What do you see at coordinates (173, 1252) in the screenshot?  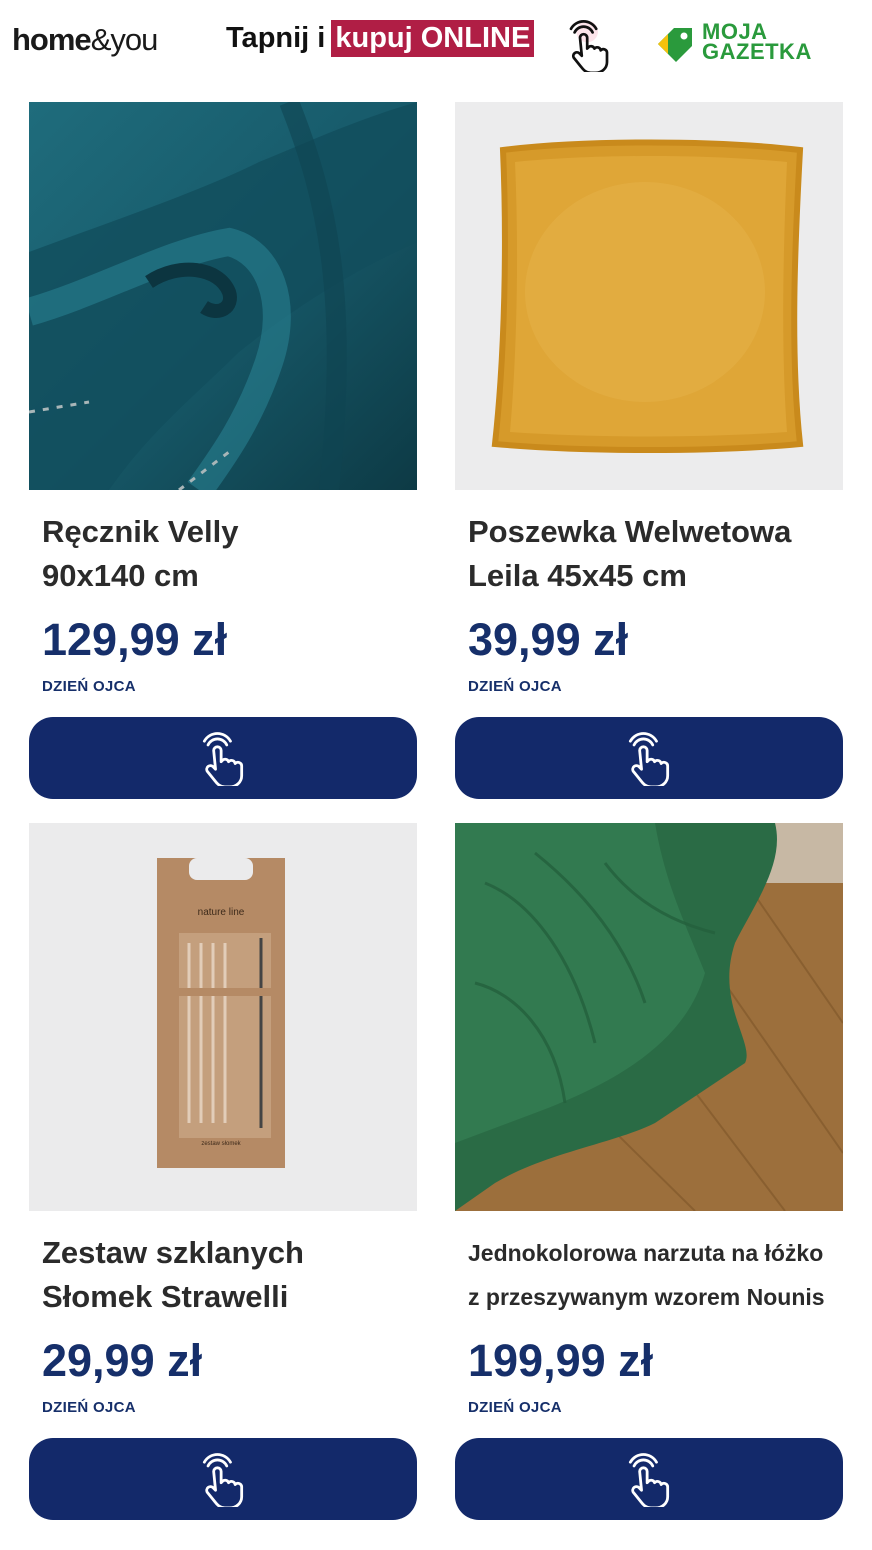 I see `product-title-line1: Zestaw szklanych` at bounding box center [173, 1252].